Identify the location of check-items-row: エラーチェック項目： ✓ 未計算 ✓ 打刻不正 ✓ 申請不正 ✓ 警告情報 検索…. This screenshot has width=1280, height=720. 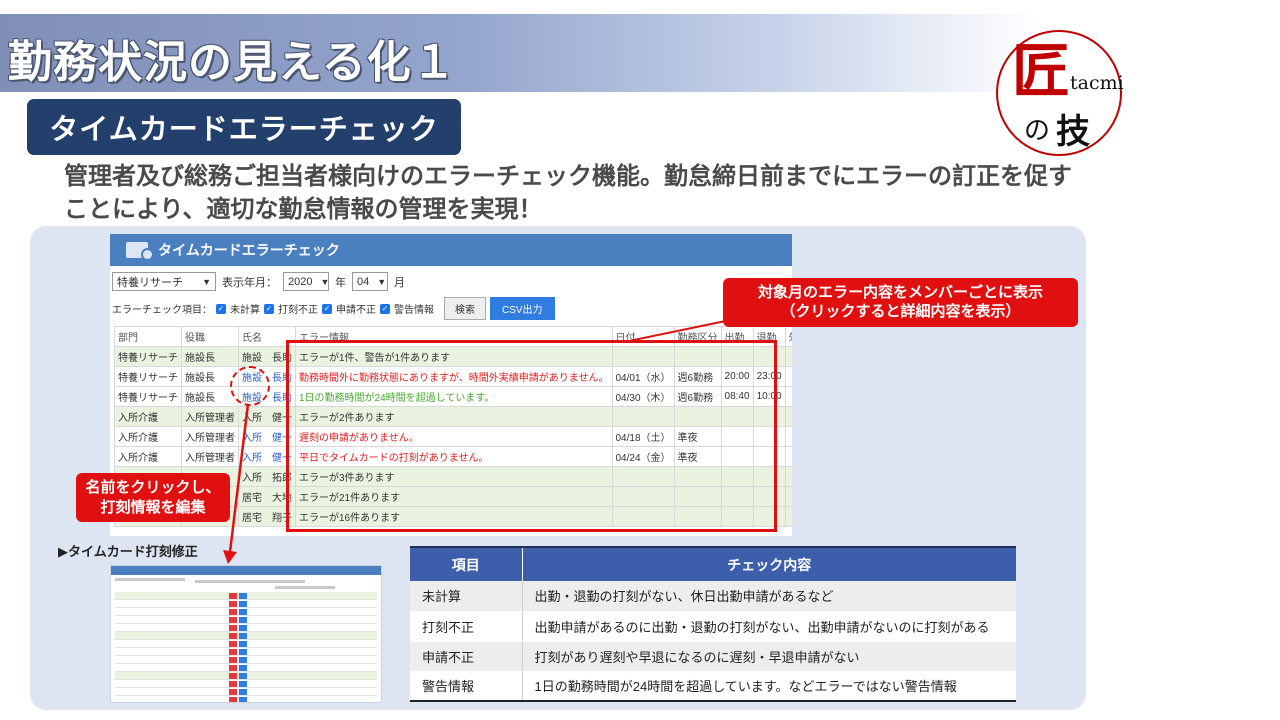
(333, 308).